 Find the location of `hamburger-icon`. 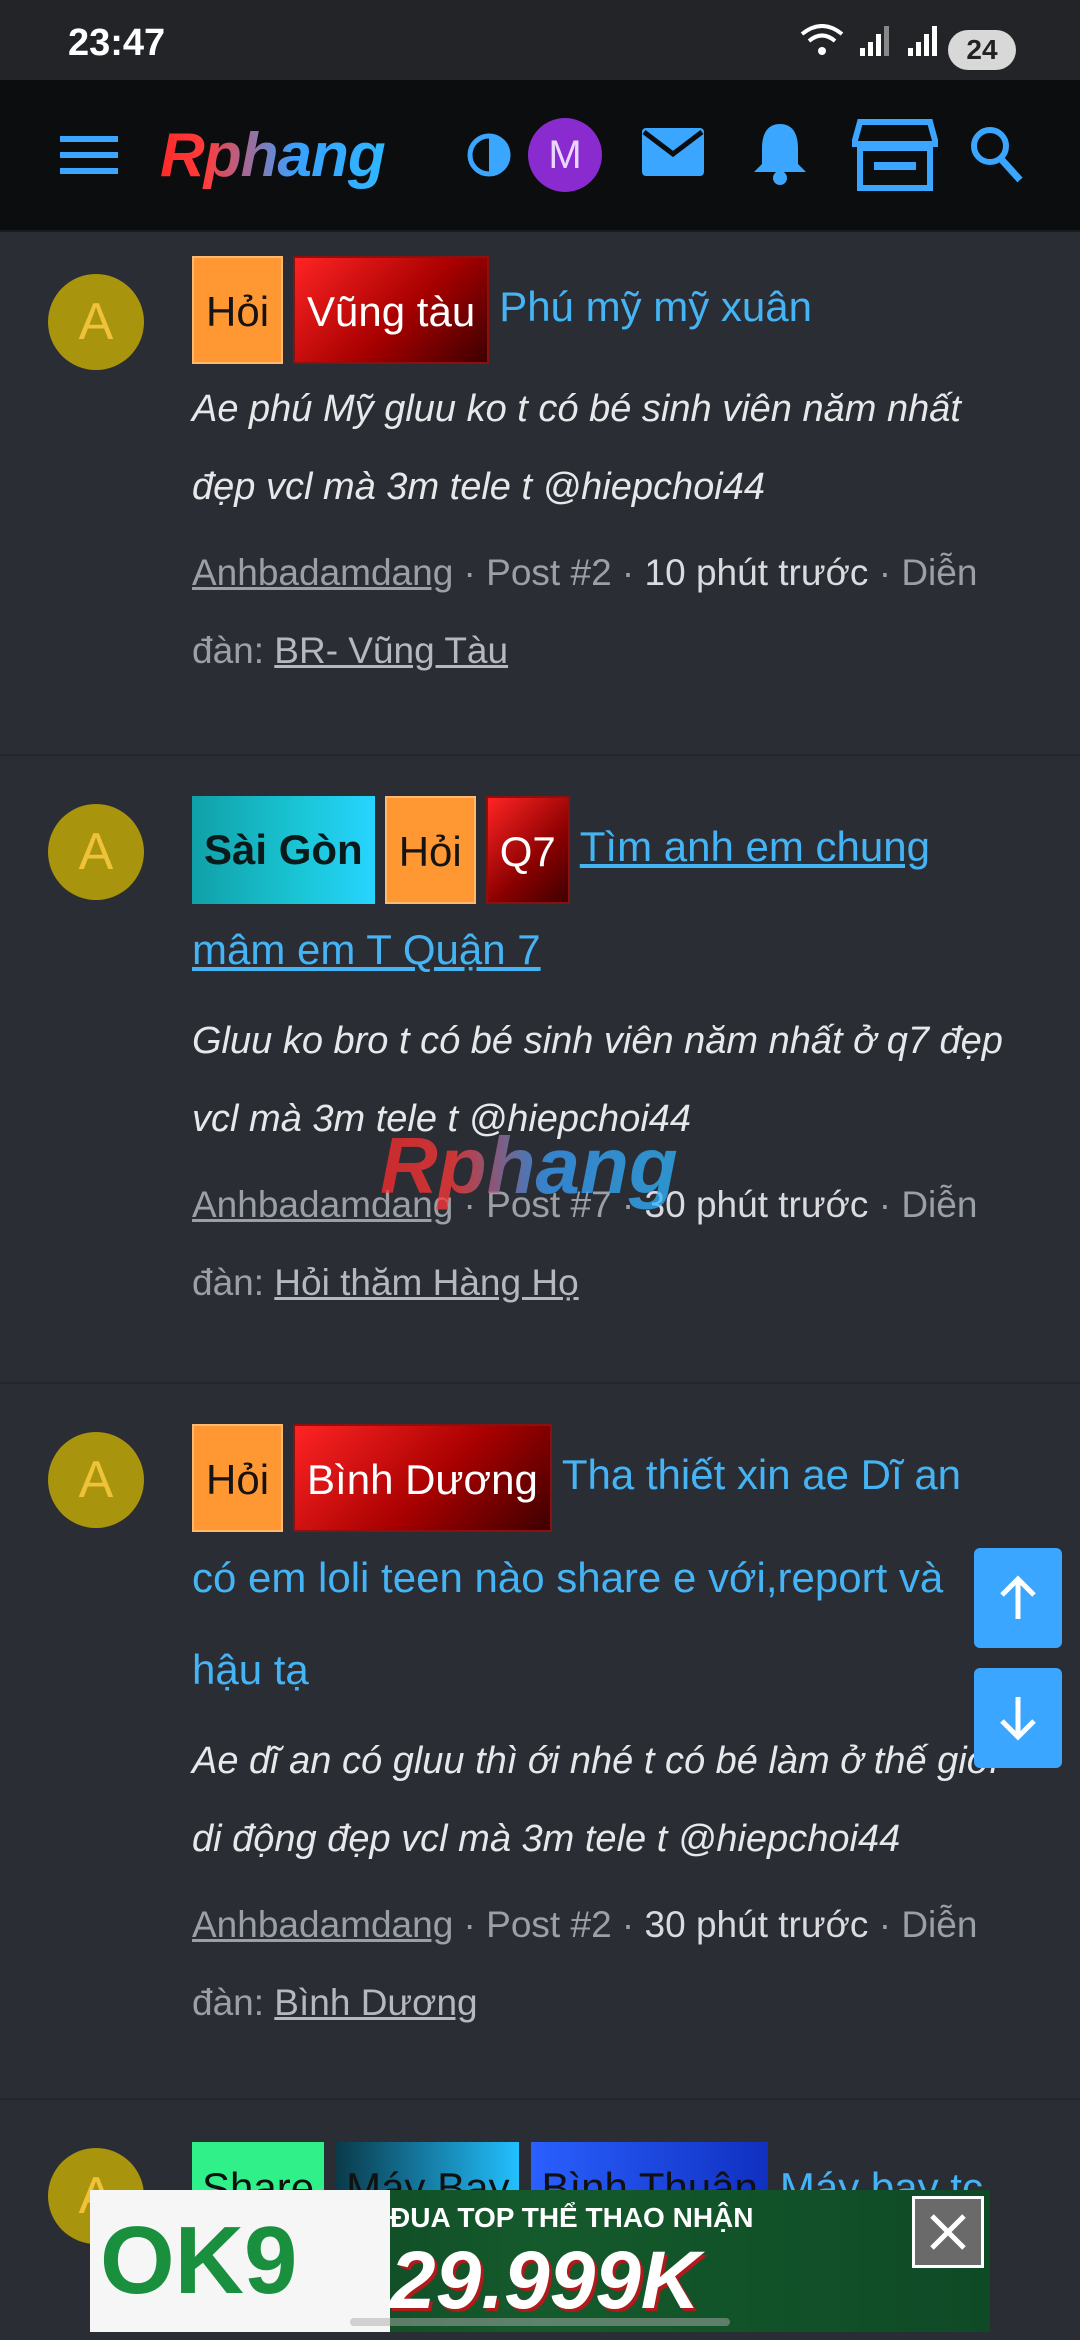

hamburger-icon is located at coordinates (89, 155).